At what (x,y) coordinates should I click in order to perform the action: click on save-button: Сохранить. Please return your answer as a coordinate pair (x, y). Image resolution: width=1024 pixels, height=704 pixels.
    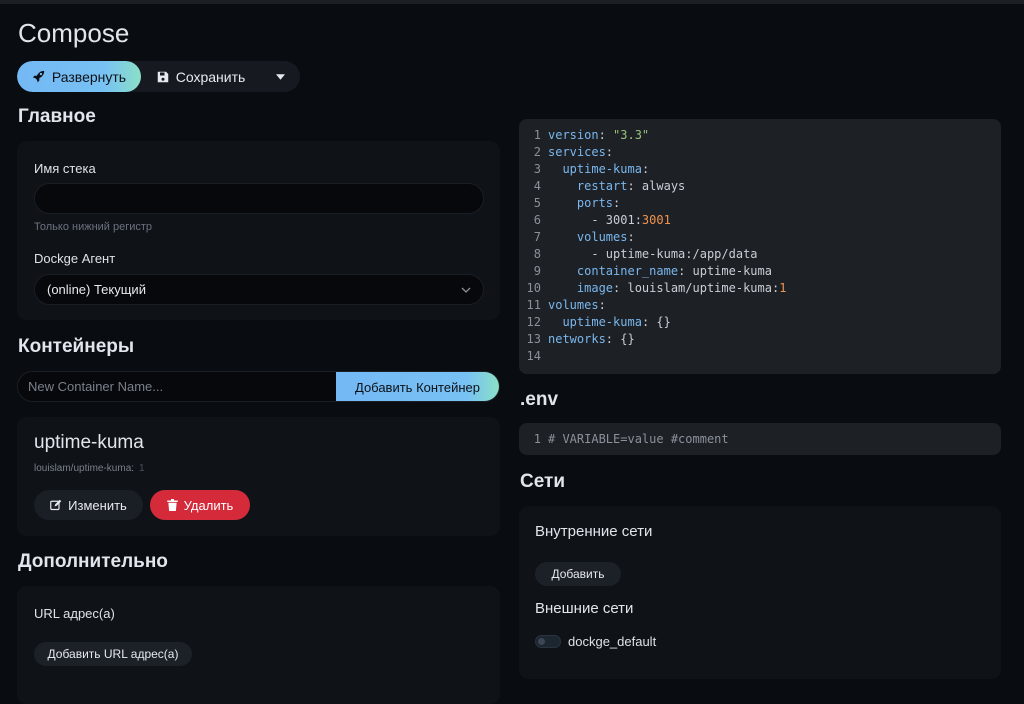
    Looking at the image, I should click on (201, 76).